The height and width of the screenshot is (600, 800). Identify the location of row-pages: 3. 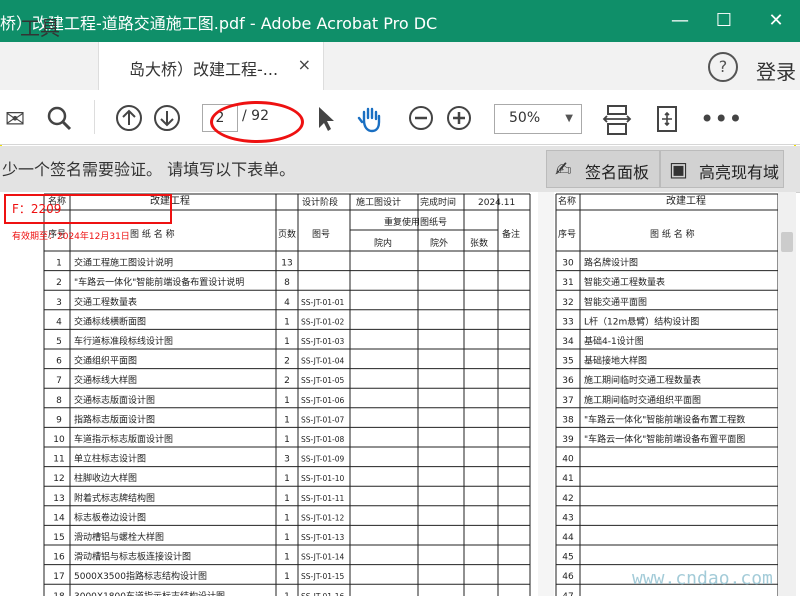
(287, 460).